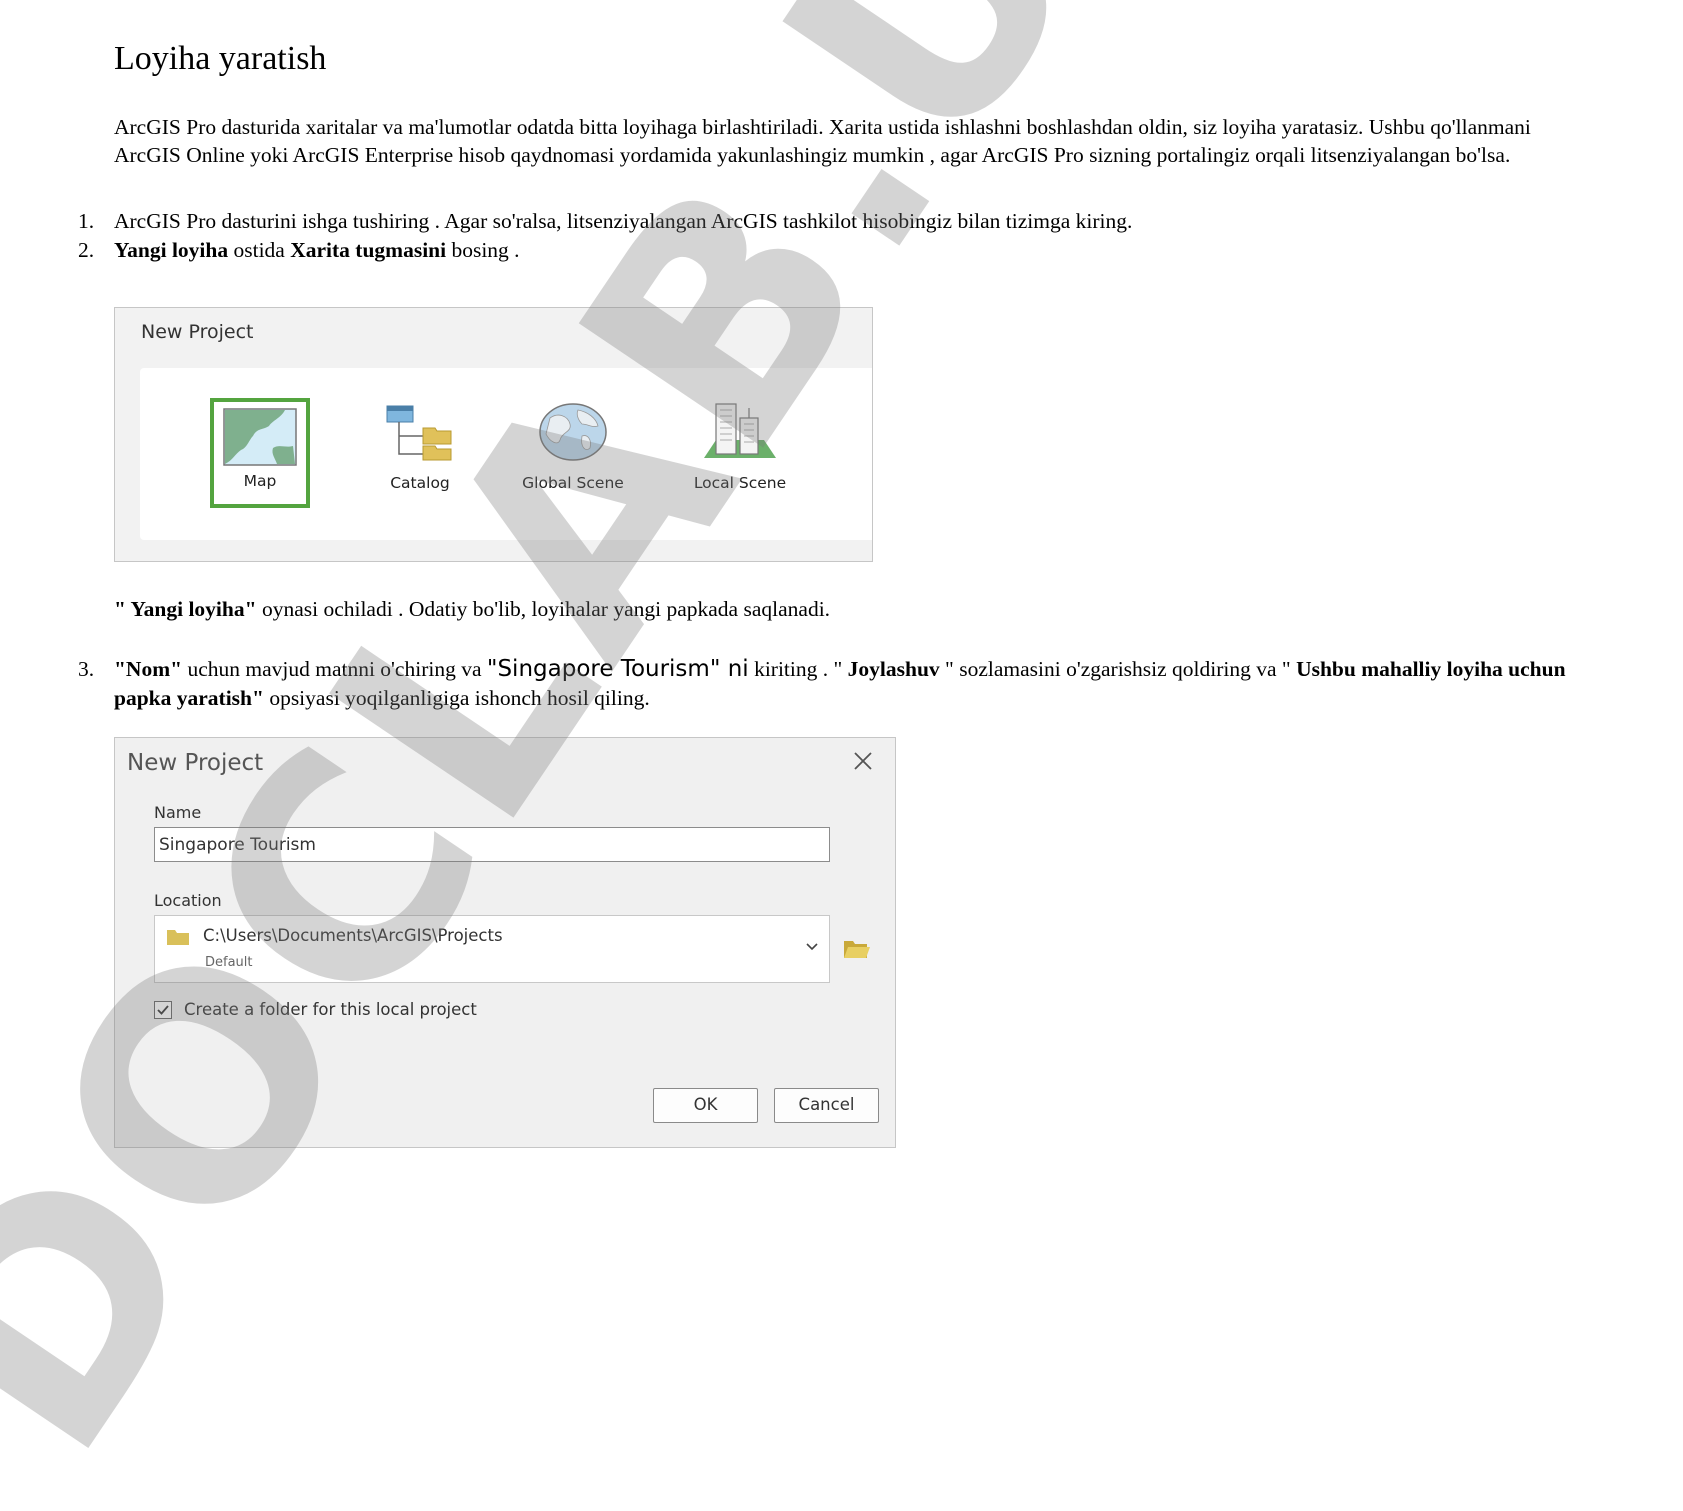  What do you see at coordinates (812, 947) in the screenshot?
I see `chevron-down-icon` at bounding box center [812, 947].